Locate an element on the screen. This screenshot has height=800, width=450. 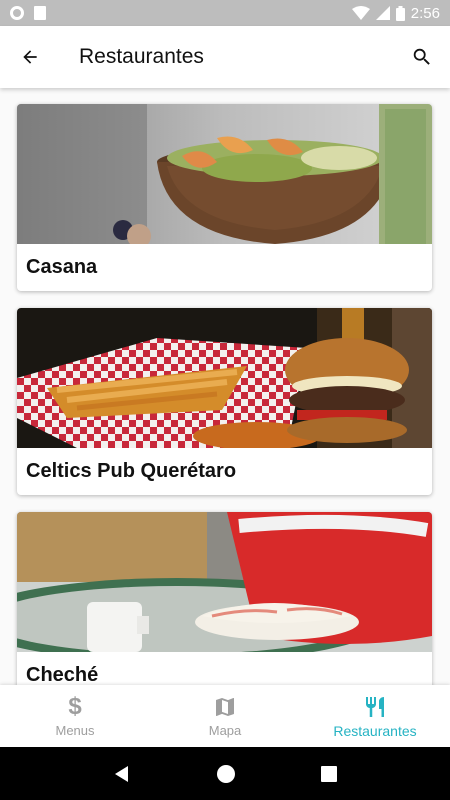
back-button is located at coordinates (30, 57).